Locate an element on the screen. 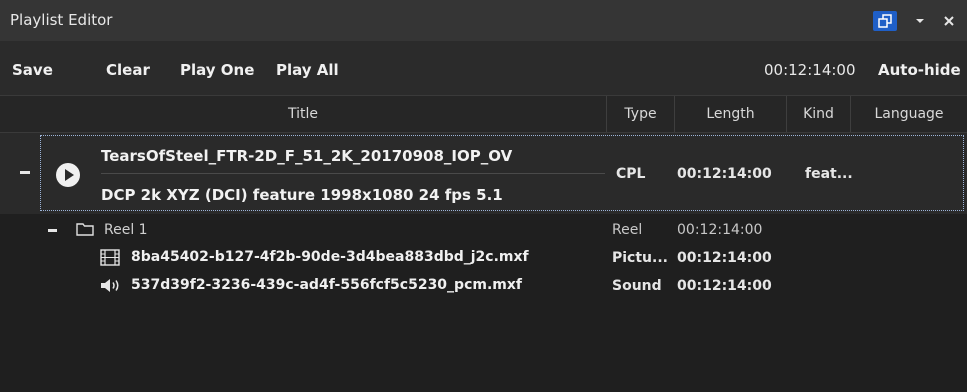 This screenshot has height=392, width=967. auto-hide-button: Auto-hide is located at coordinates (919, 70).